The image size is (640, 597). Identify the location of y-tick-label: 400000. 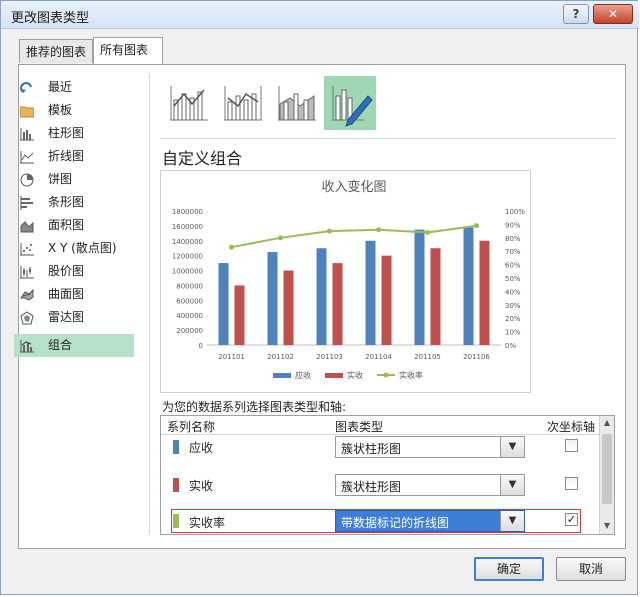
(189, 316).